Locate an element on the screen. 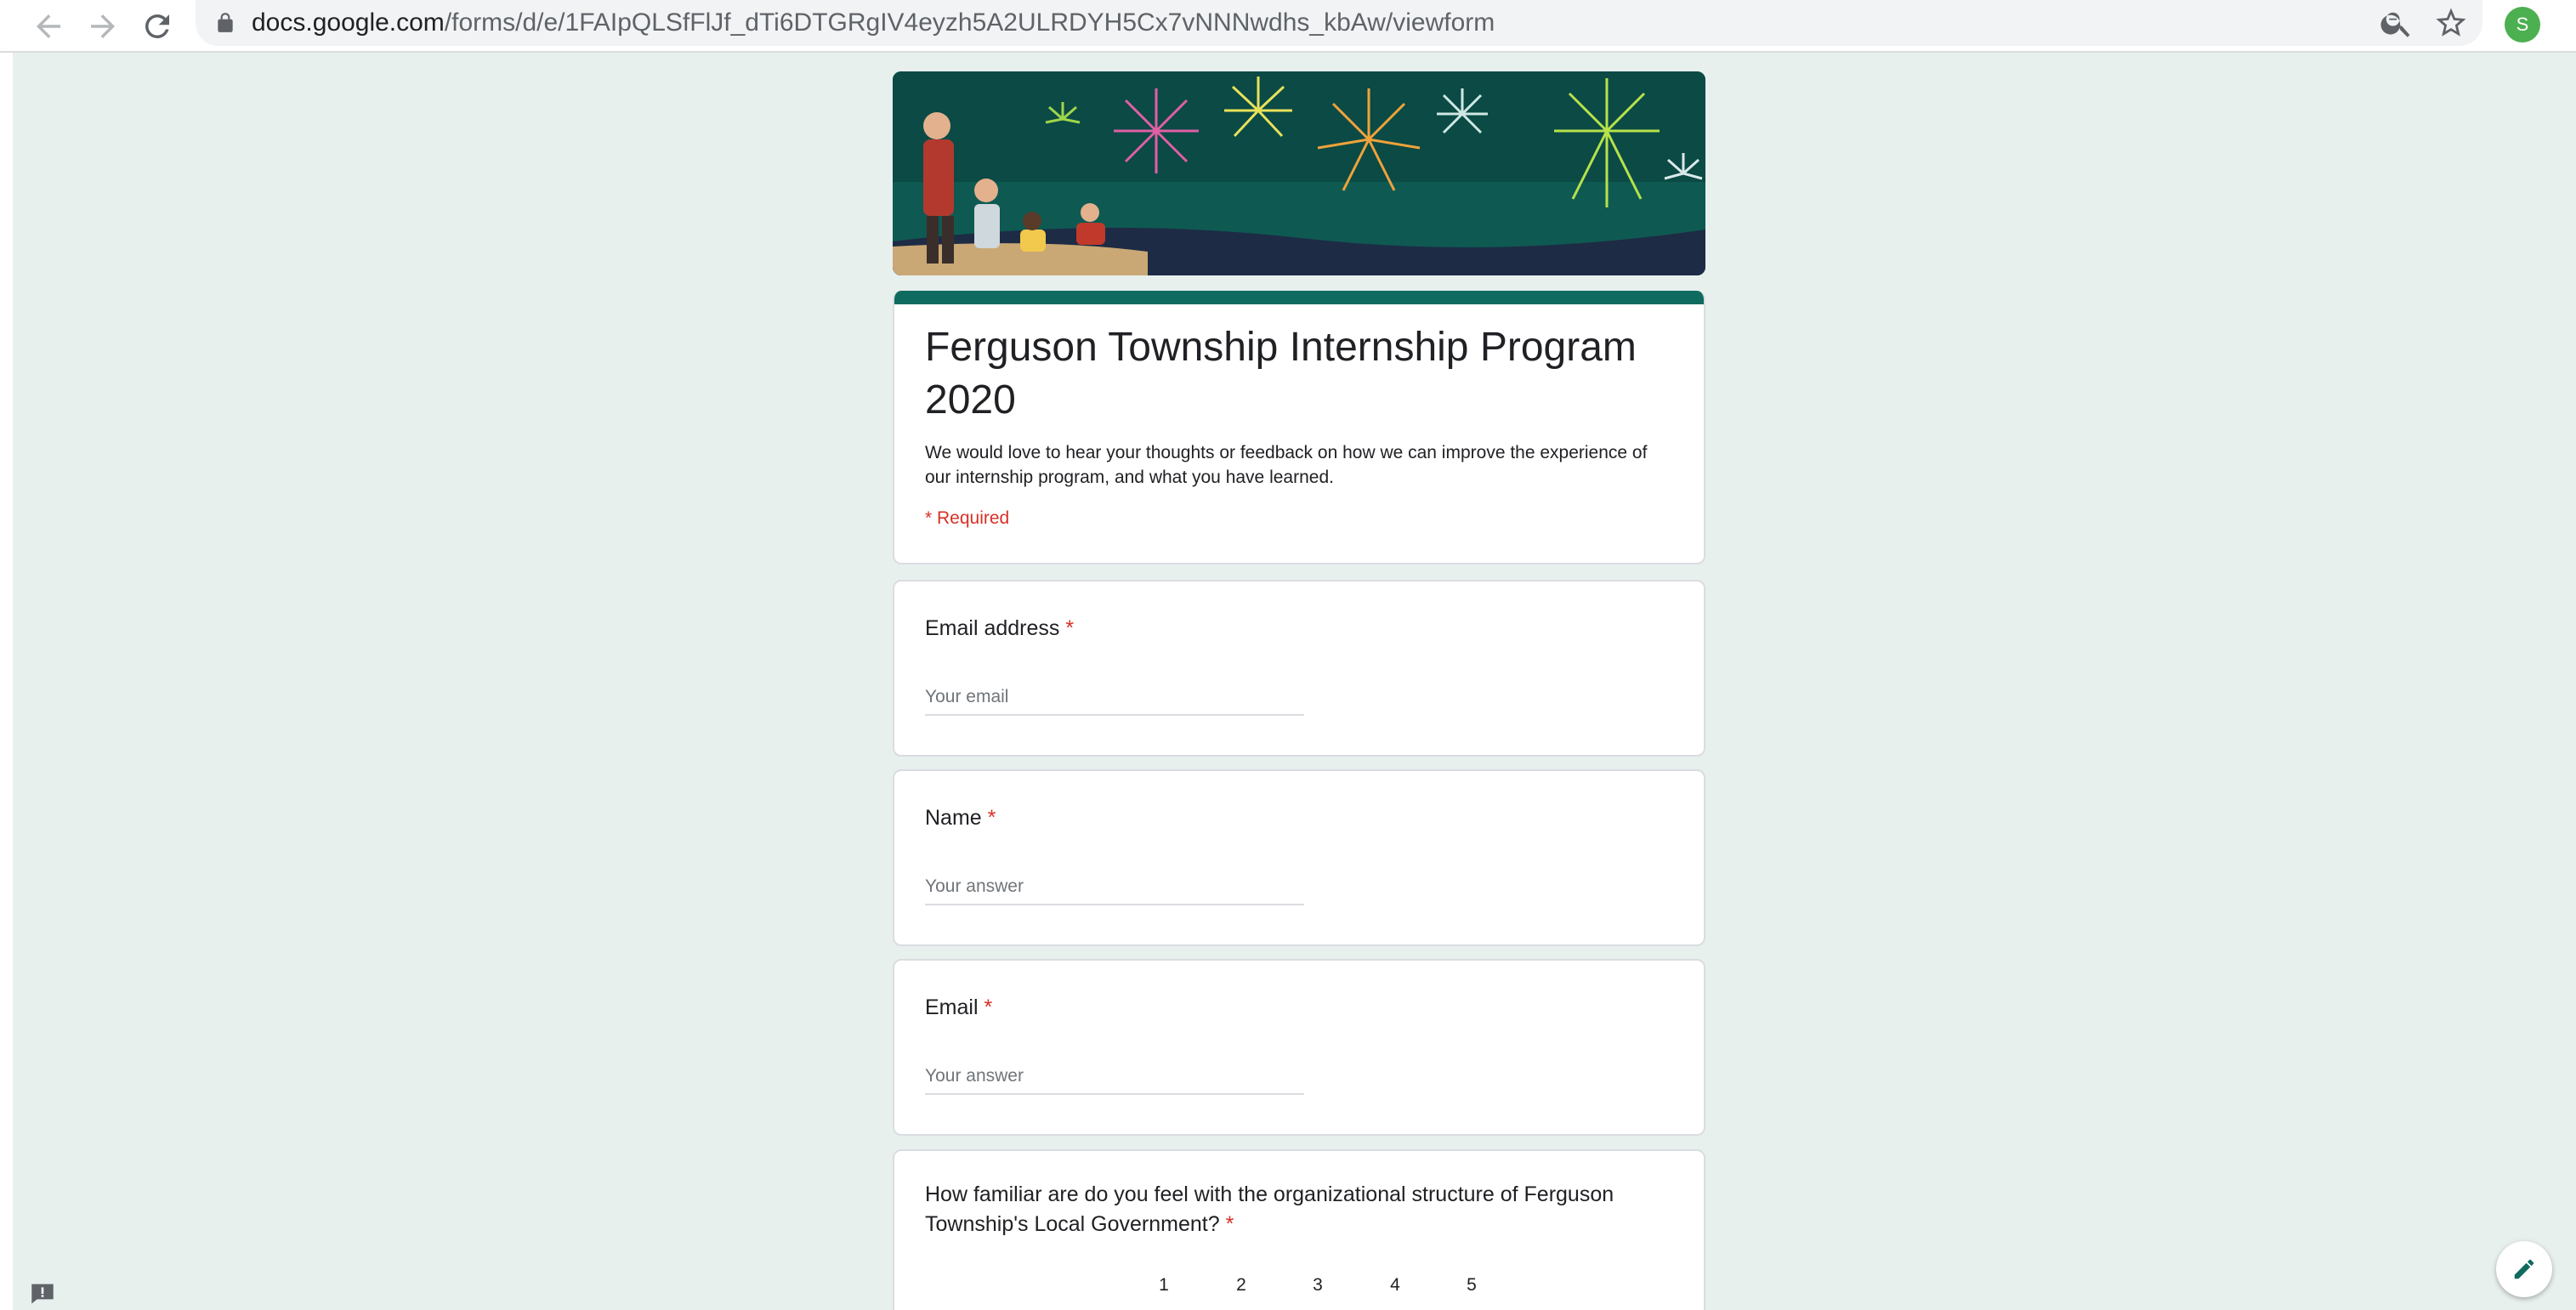 The image size is (2576, 1310). question-label: Email address * is located at coordinates (1000, 628).